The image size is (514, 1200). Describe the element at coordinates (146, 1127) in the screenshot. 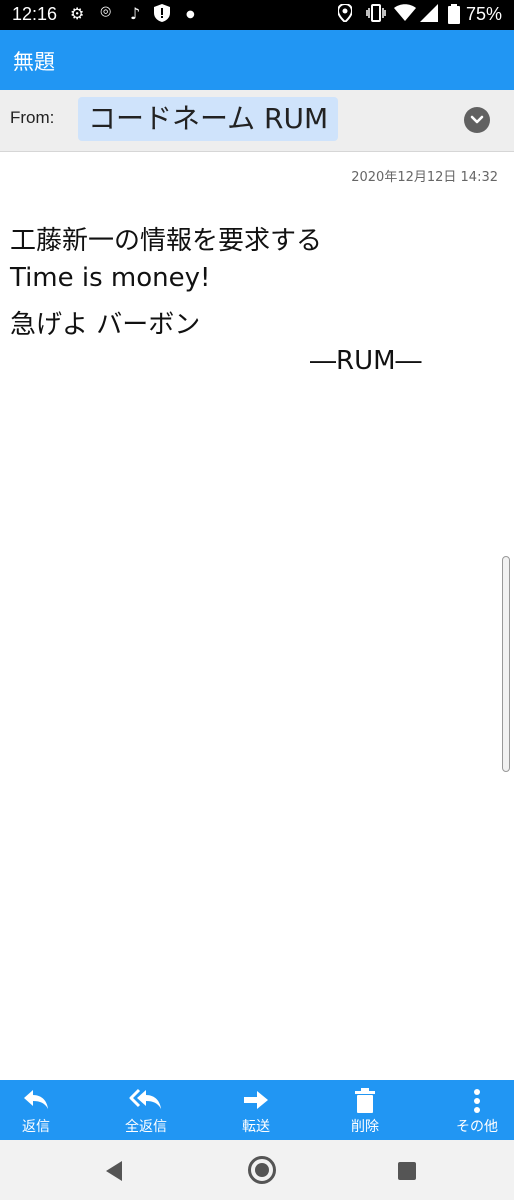

I see `reply-all-label: 全返信` at that location.